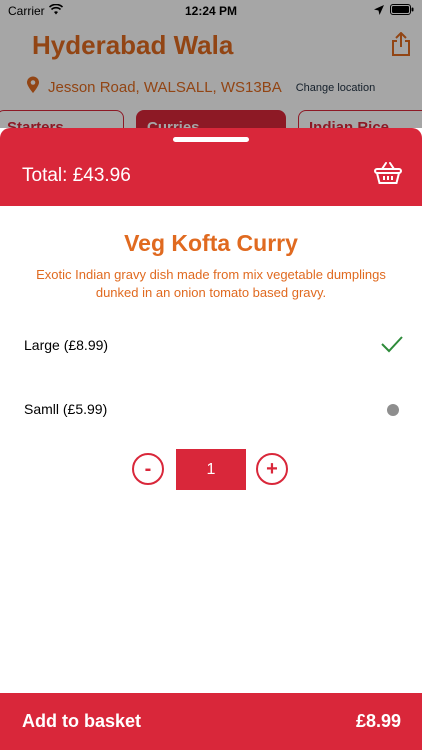  I want to click on quantity-value: 1, so click(211, 469).